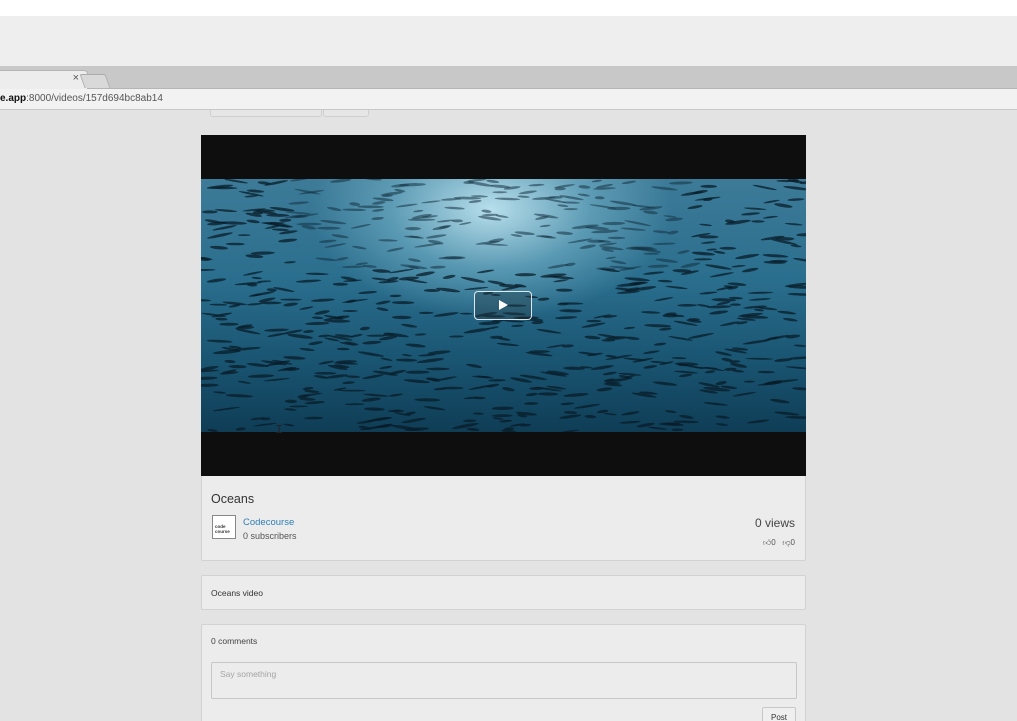 This screenshot has height=721, width=1017. What do you see at coordinates (346, 113) in the screenshot?
I see `nav-search-button` at bounding box center [346, 113].